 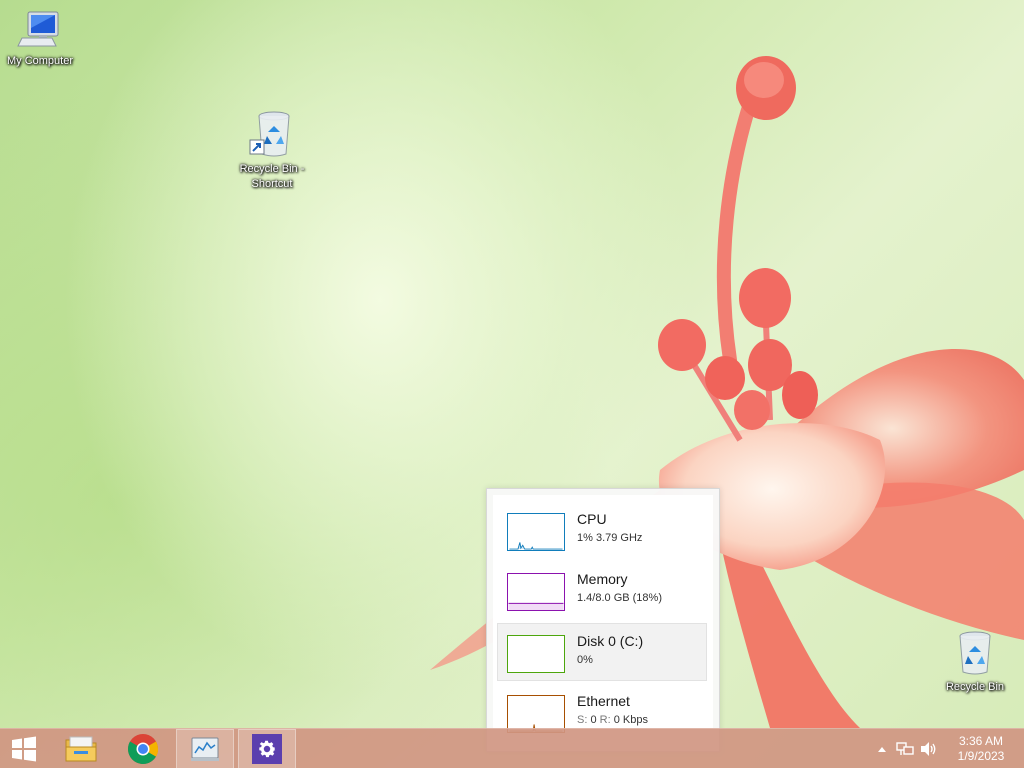 I want to click on gear-icon, so click(x=267, y=749).